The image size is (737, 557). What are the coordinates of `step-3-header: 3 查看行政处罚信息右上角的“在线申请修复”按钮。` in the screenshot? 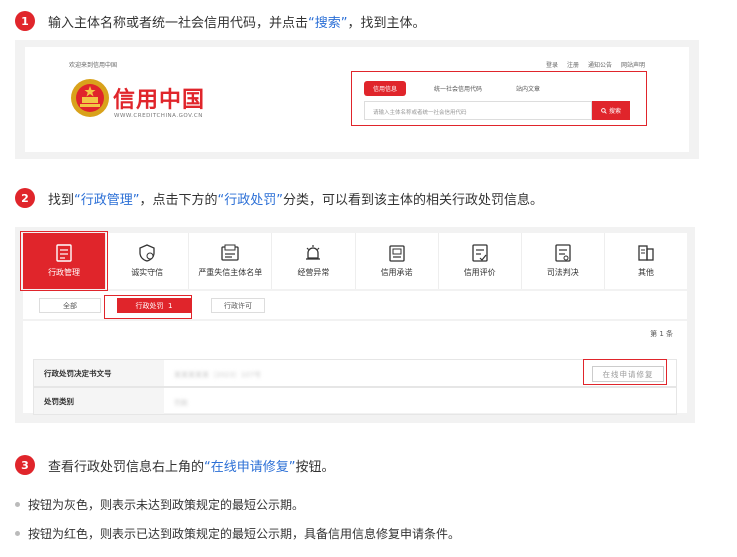 It's located at (175, 465).